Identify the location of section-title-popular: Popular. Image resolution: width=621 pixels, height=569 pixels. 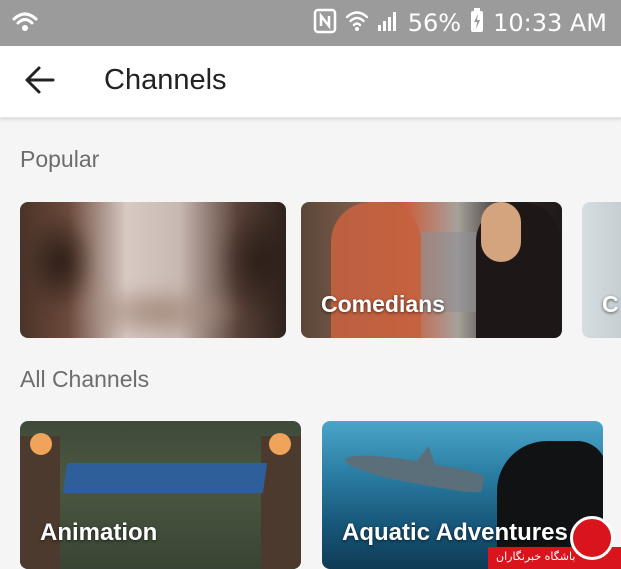
(60, 159).